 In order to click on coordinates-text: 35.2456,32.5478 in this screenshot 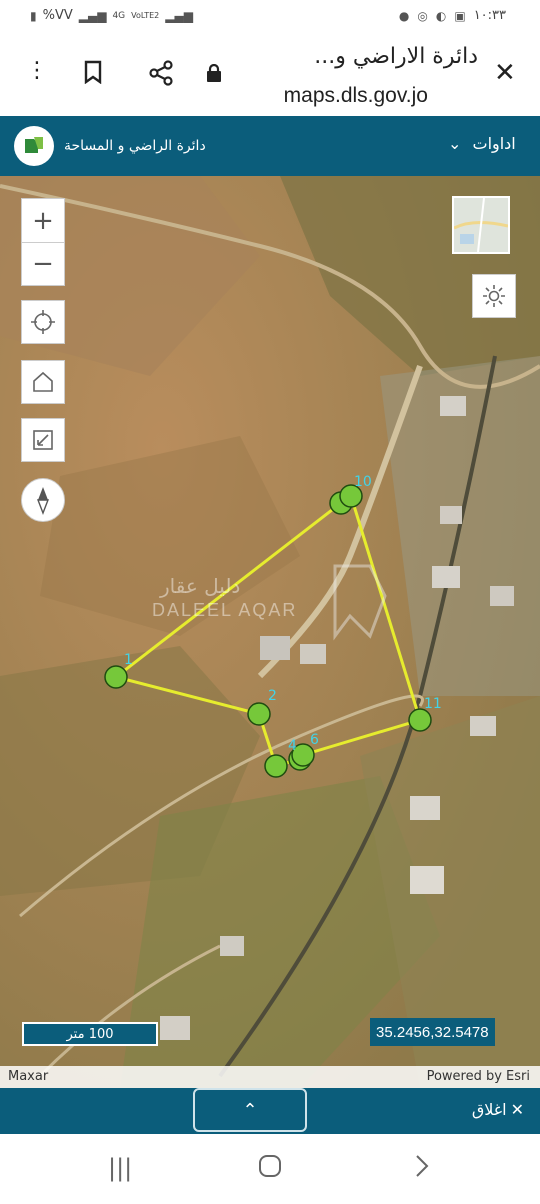, I will do `click(432, 1032)`.